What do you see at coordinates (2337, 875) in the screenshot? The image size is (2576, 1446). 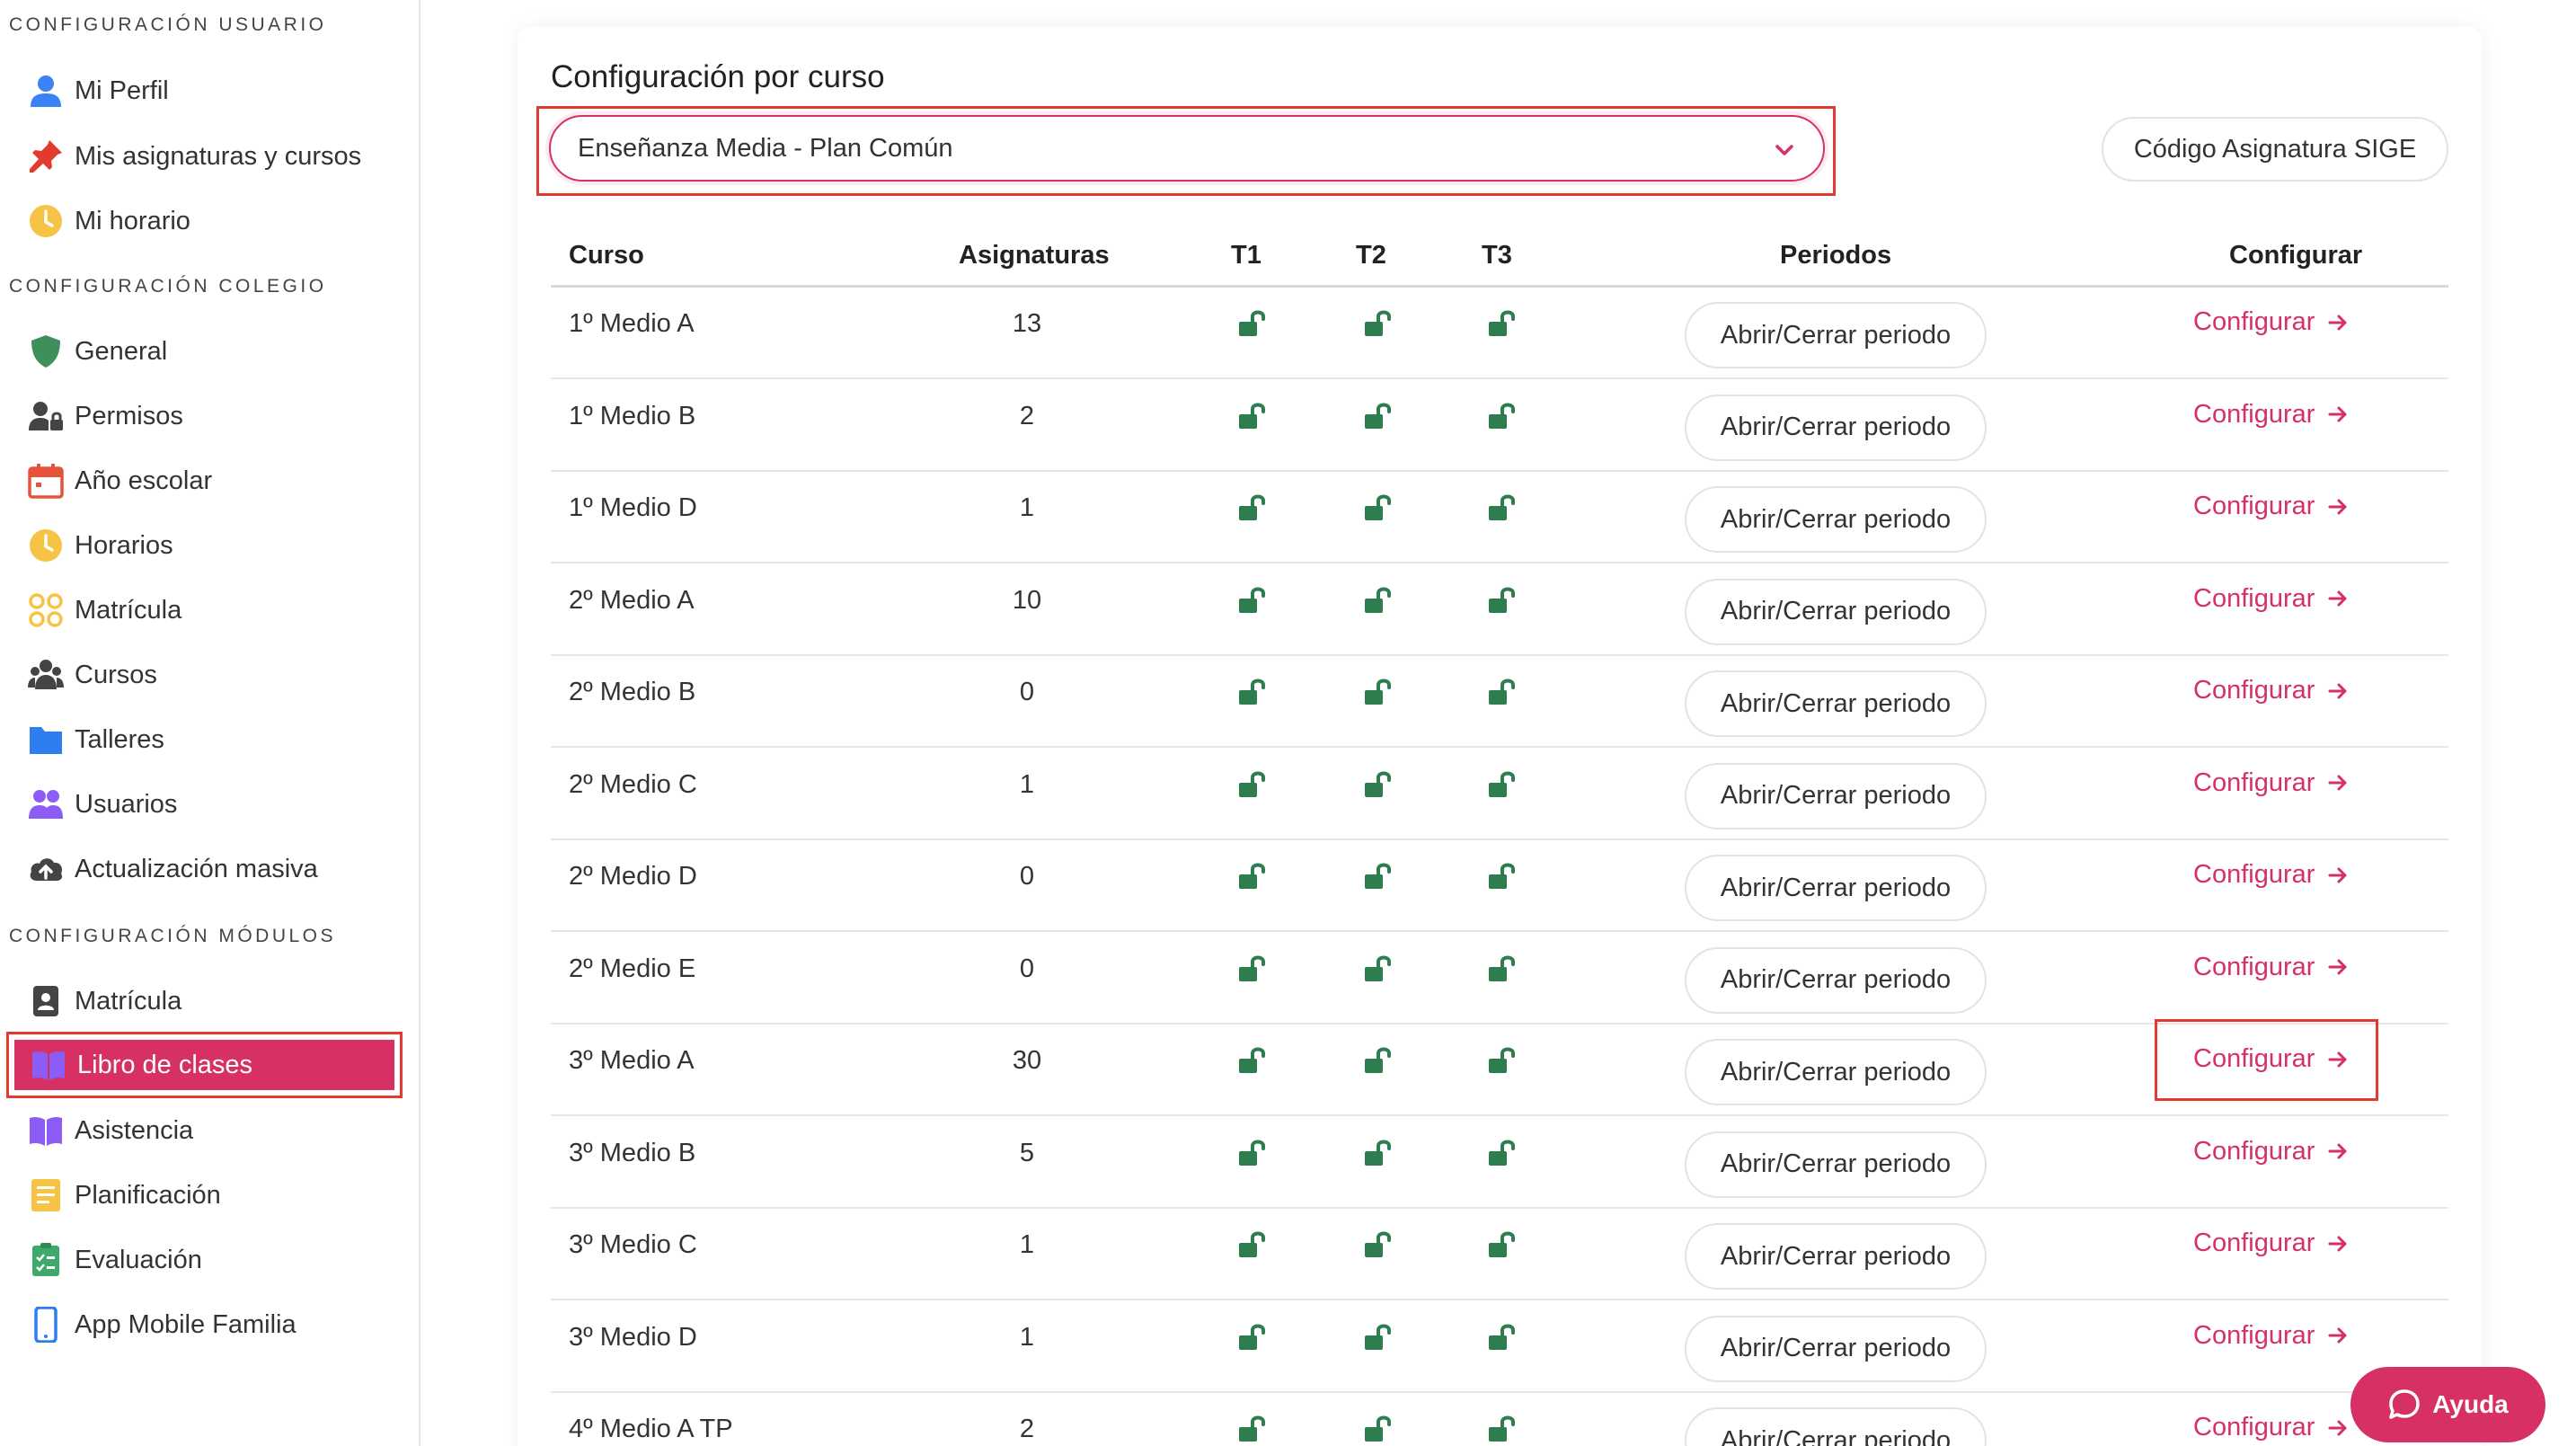 I see `arrow-right-icon` at bounding box center [2337, 875].